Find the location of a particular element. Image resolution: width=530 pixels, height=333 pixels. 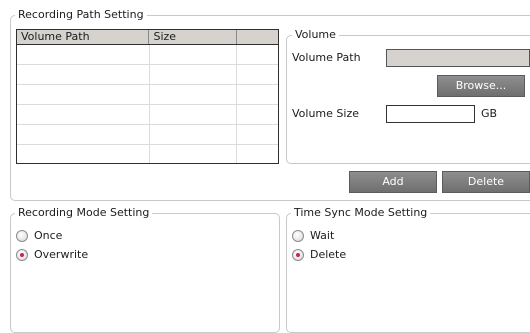

radio-once: Once is located at coordinates (39, 236).